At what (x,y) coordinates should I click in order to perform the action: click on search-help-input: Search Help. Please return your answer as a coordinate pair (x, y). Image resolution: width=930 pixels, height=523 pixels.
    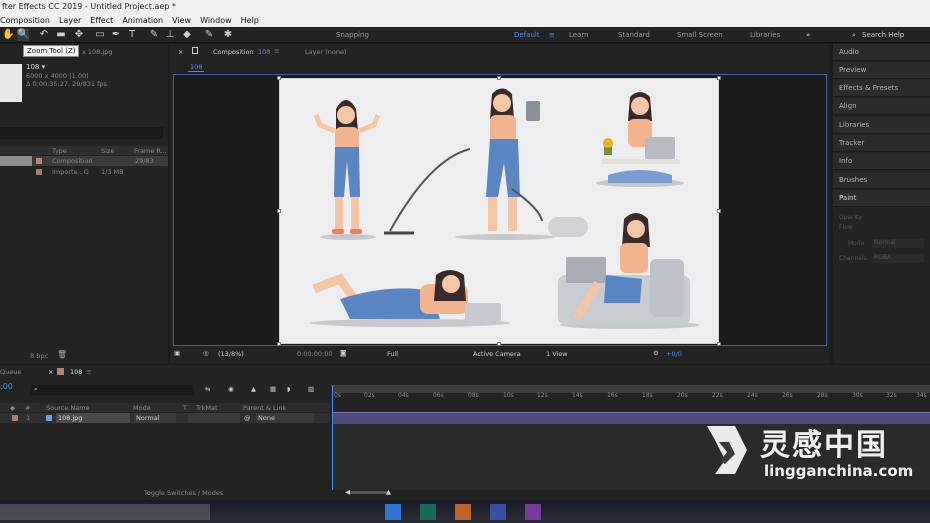
    Looking at the image, I should click on (883, 35).